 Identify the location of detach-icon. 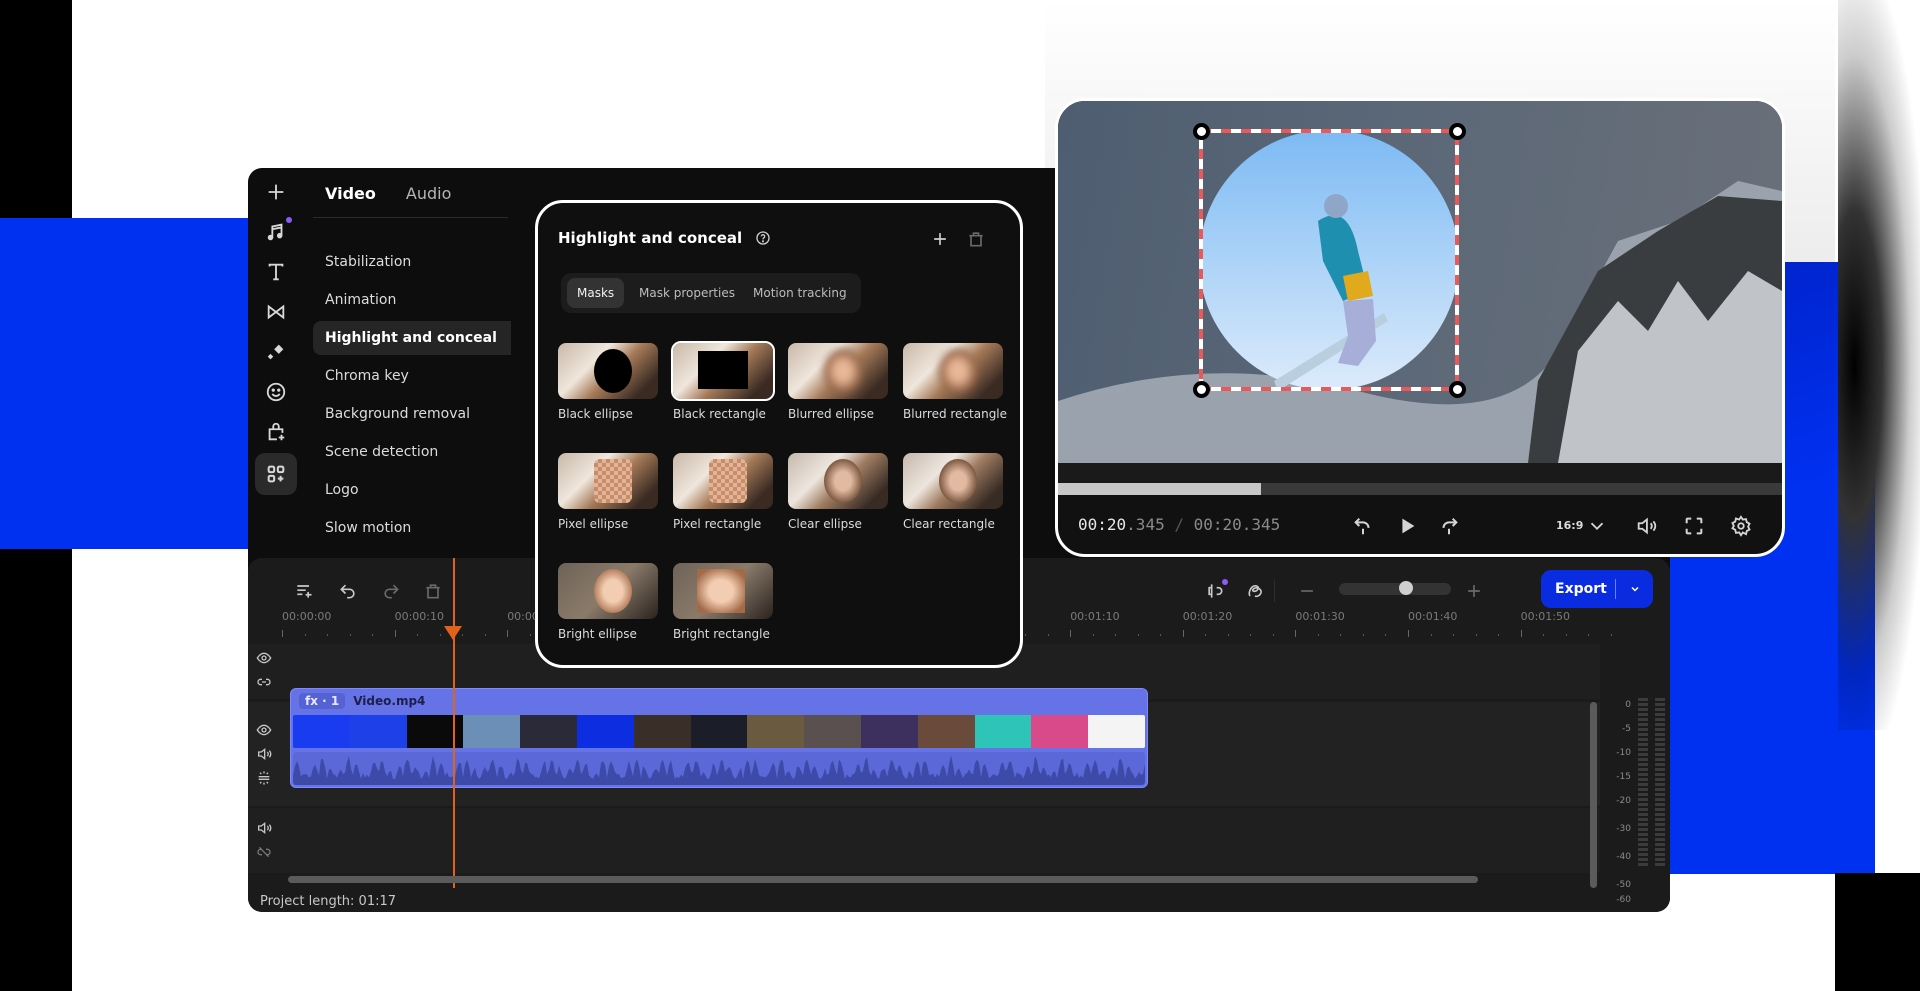
(264, 778).